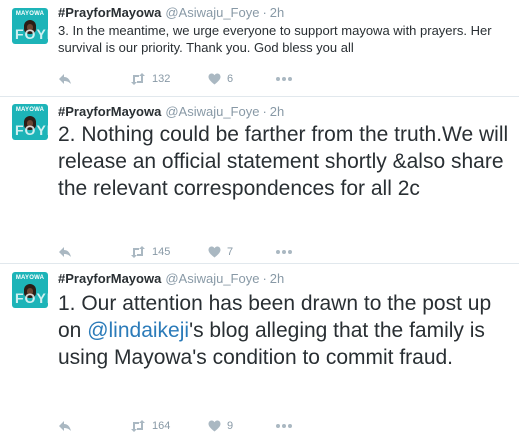 The image size is (519, 435). I want to click on like-button: 9, so click(220, 426).